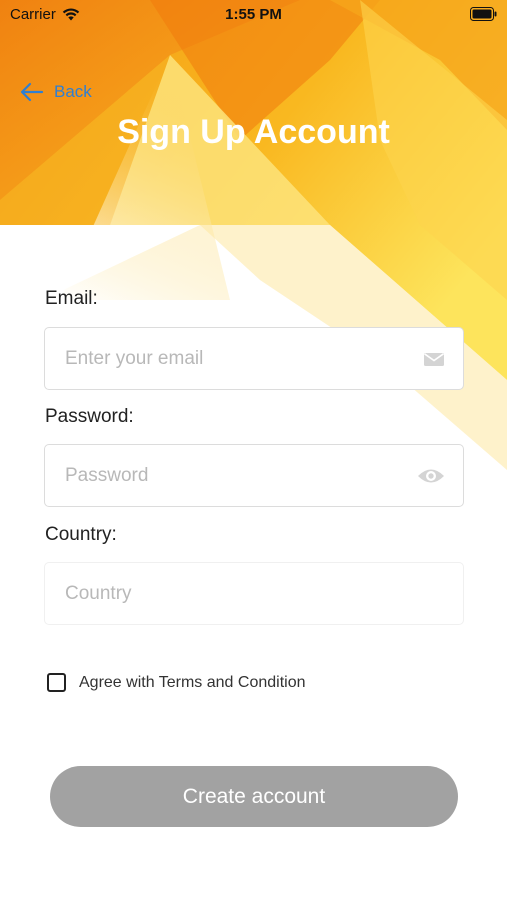 This screenshot has height=900, width=507. I want to click on eye-icon, so click(431, 476).